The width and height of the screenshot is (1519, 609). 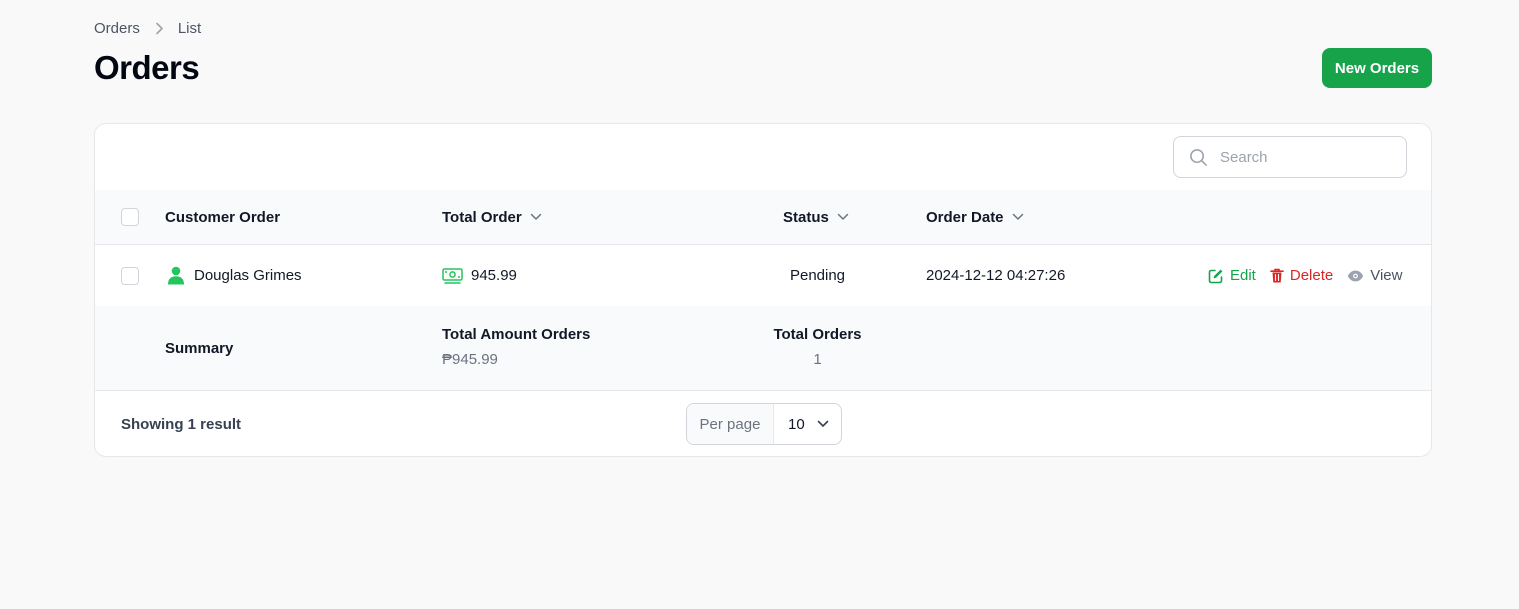 What do you see at coordinates (248, 275) in the screenshot?
I see `customer-name: Douglas Grimes` at bounding box center [248, 275].